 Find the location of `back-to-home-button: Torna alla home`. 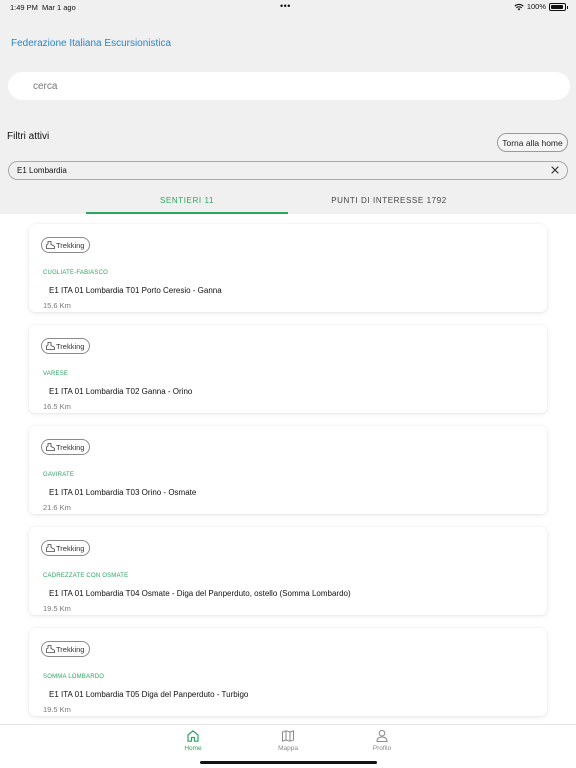

back-to-home-button: Torna alla home is located at coordinates (532, 142).